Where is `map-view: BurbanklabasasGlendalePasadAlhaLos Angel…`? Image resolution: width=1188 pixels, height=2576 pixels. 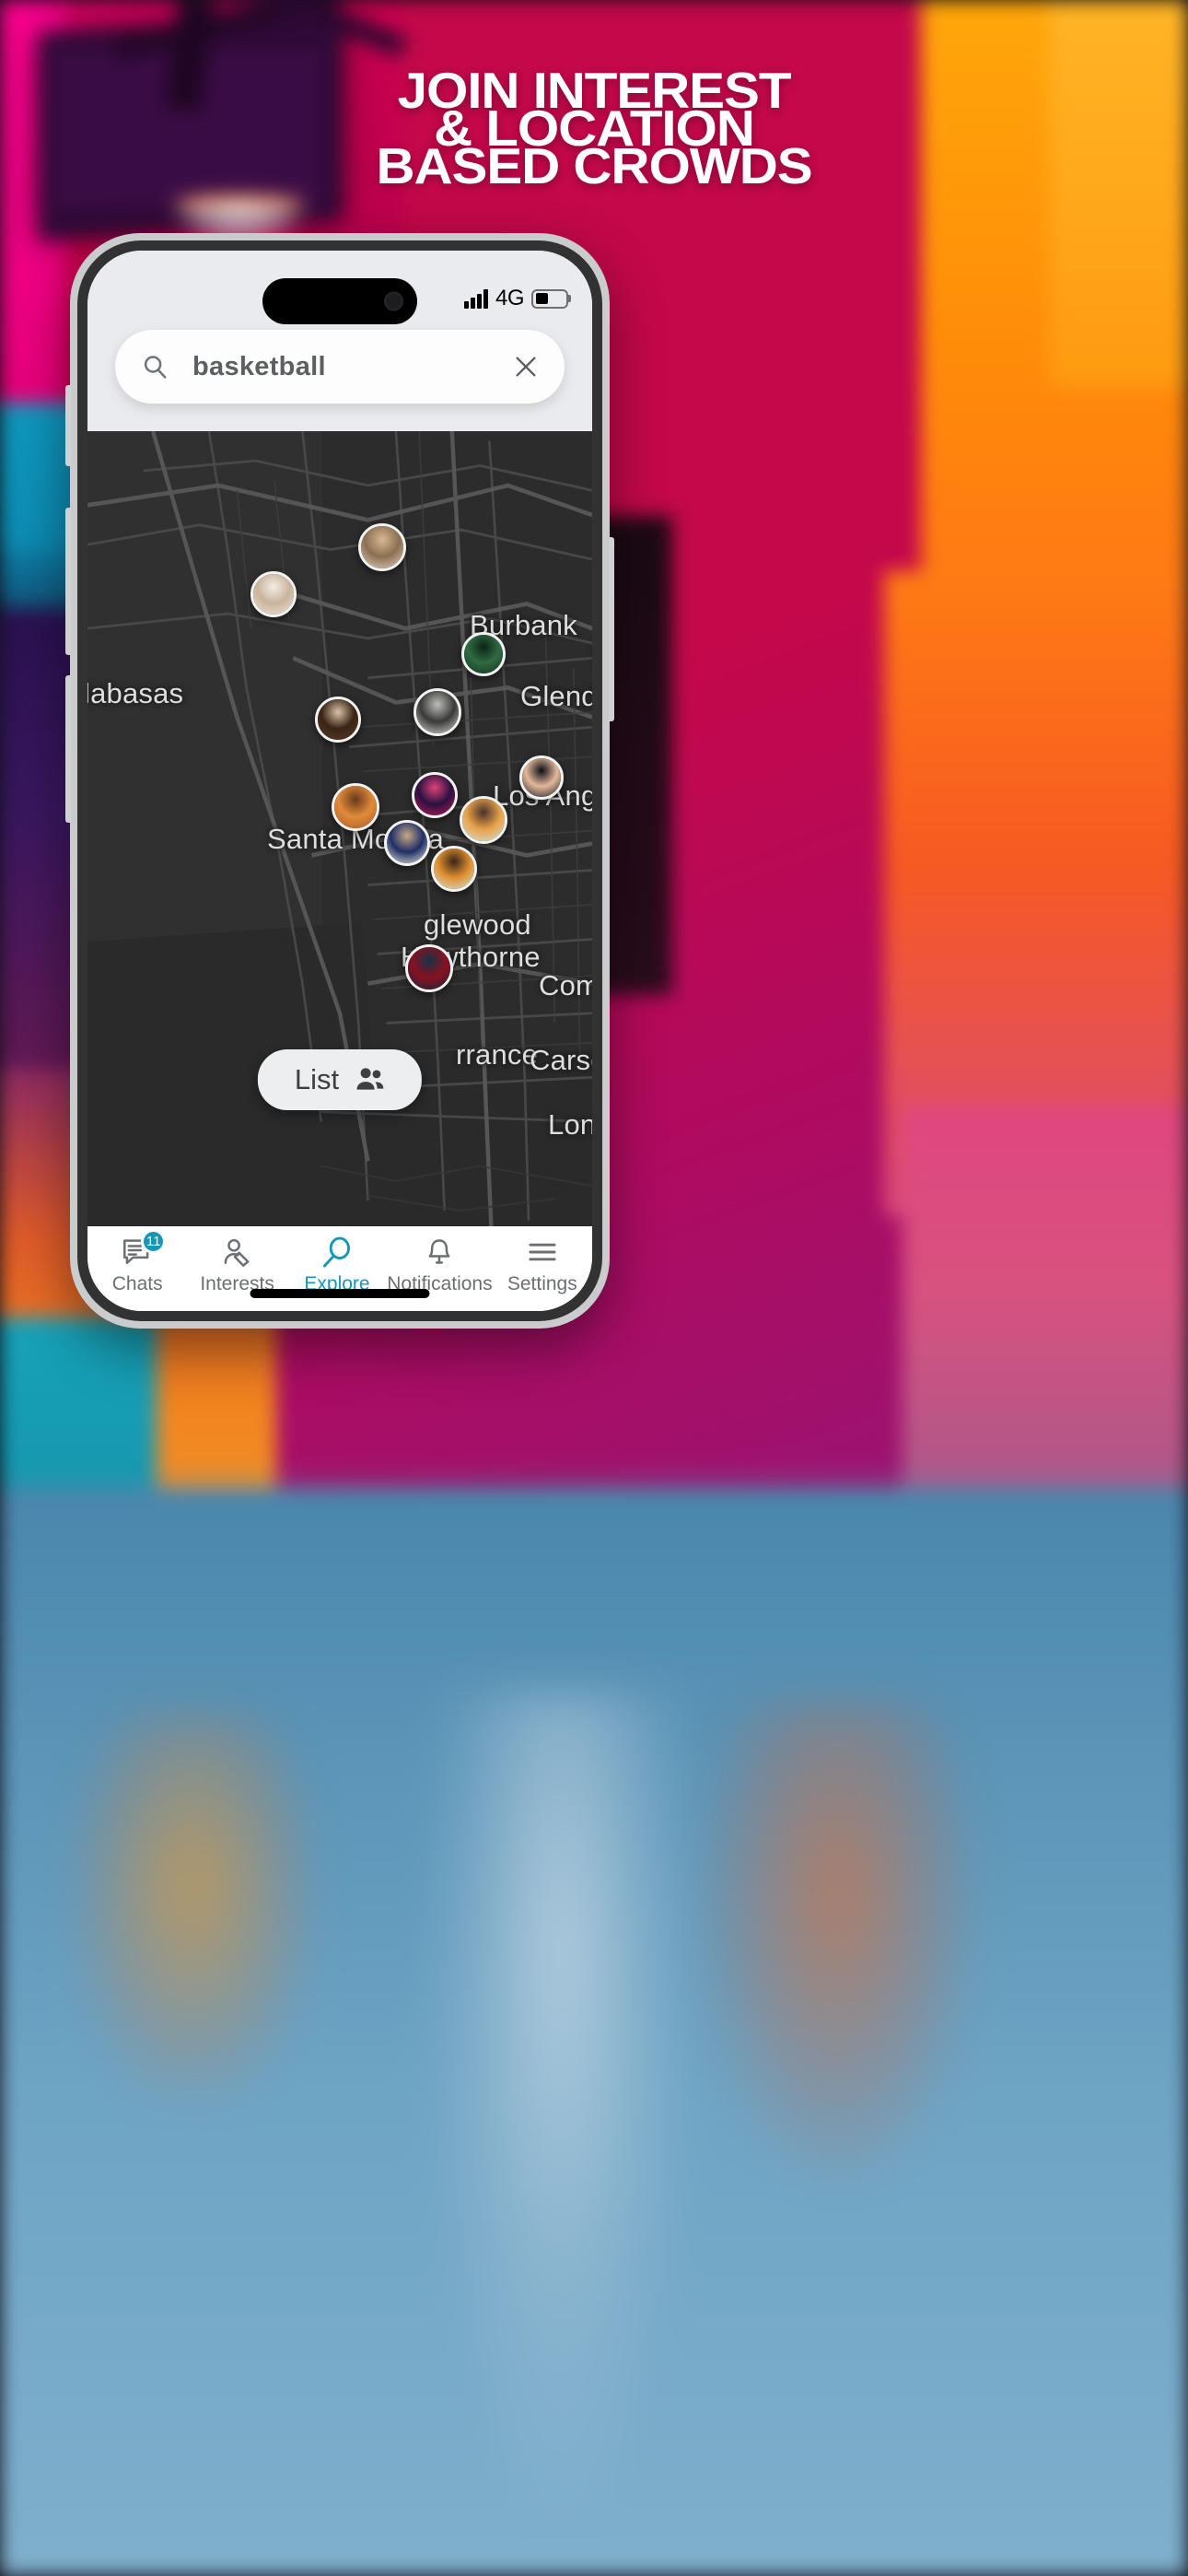
map-view: BurbanklabasasGlendalePasadAlhaLos Angel… is located at coordinates (339, 828).